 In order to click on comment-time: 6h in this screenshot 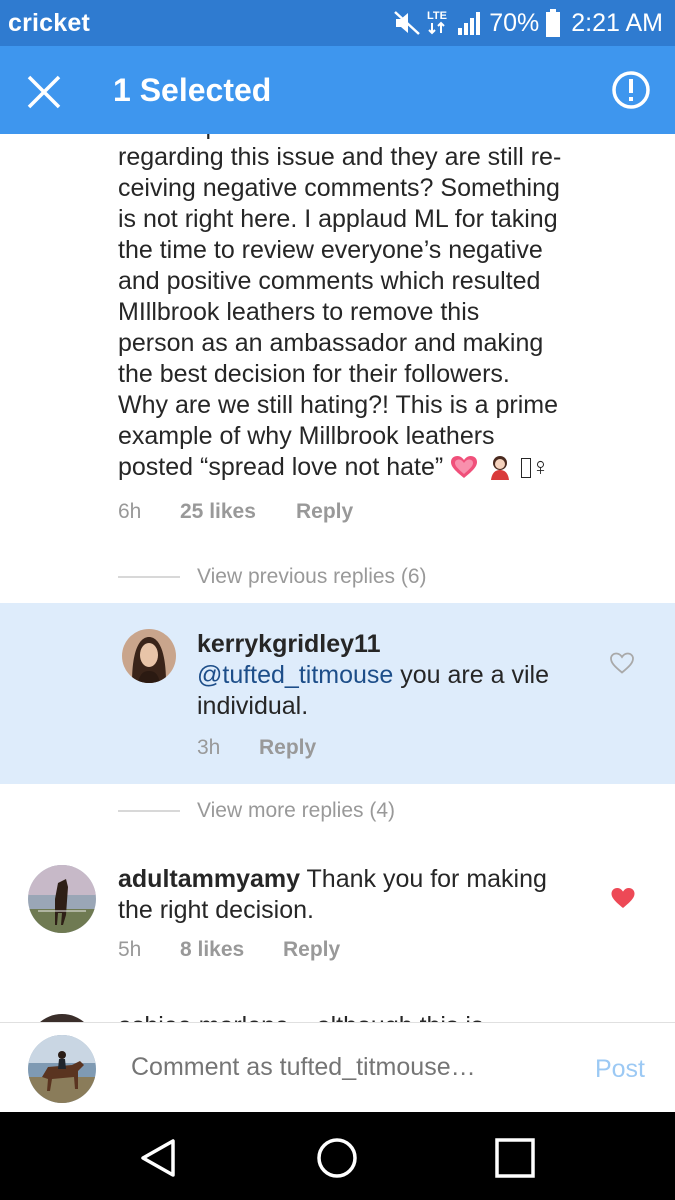, I will do `click(130, 511)`.